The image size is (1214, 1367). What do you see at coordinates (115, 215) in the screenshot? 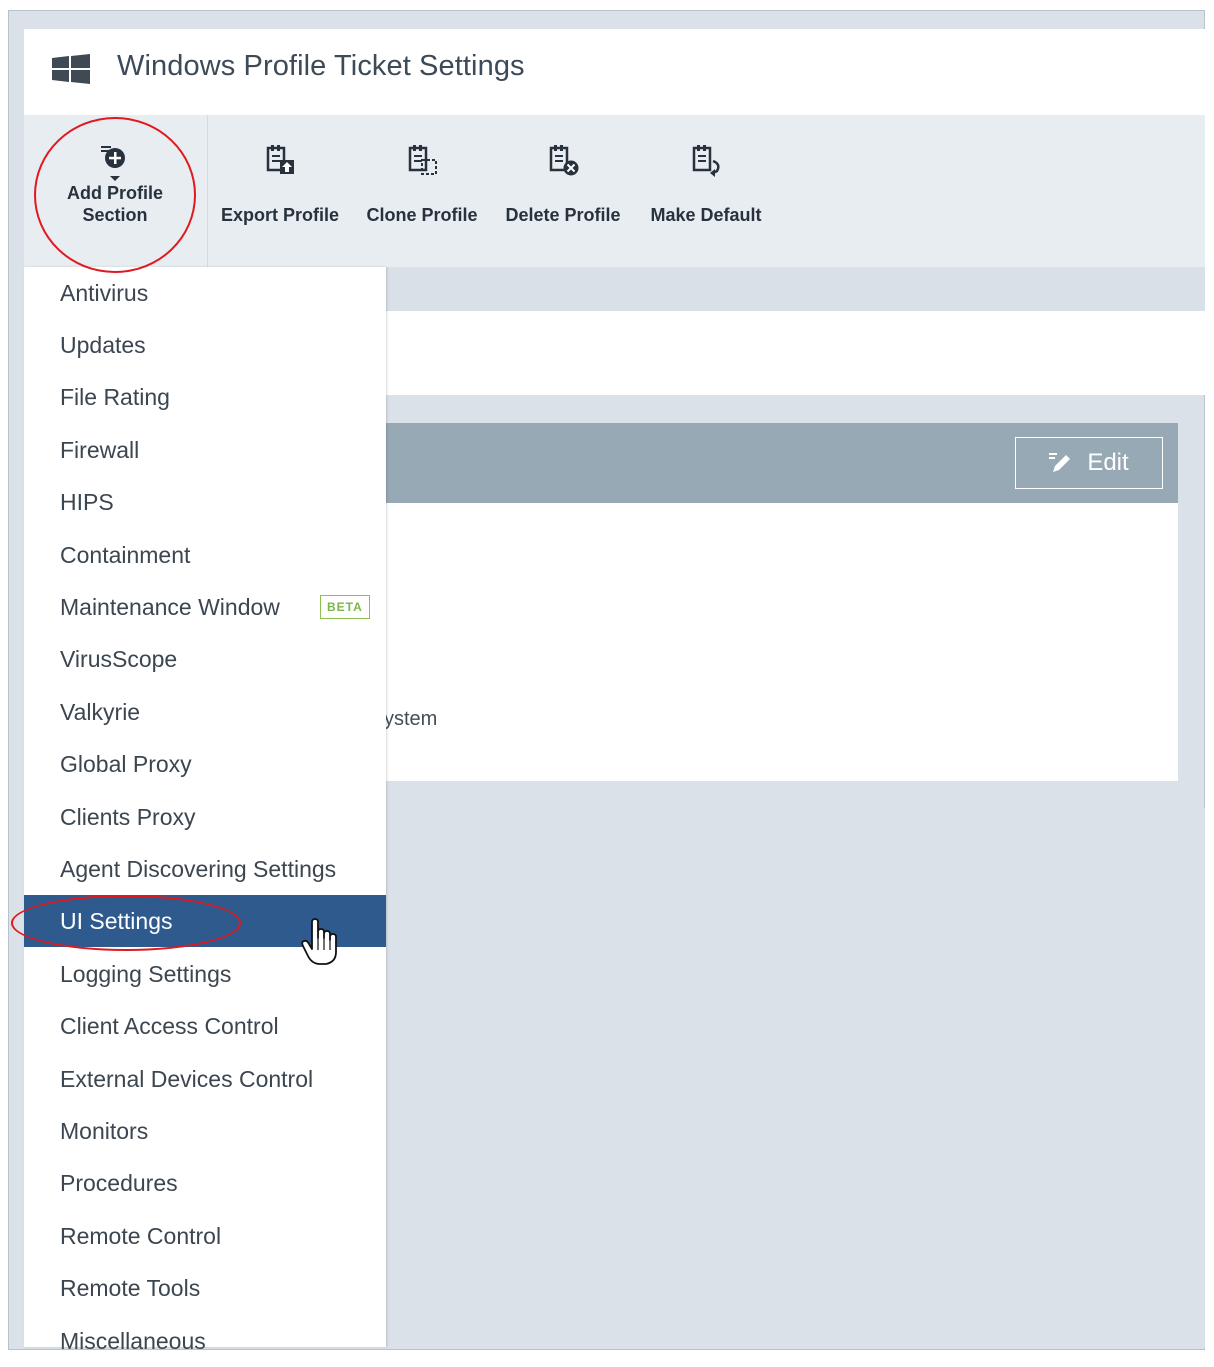
I see `add-profile-label-line2: Section` at bounding box center [115, 215].